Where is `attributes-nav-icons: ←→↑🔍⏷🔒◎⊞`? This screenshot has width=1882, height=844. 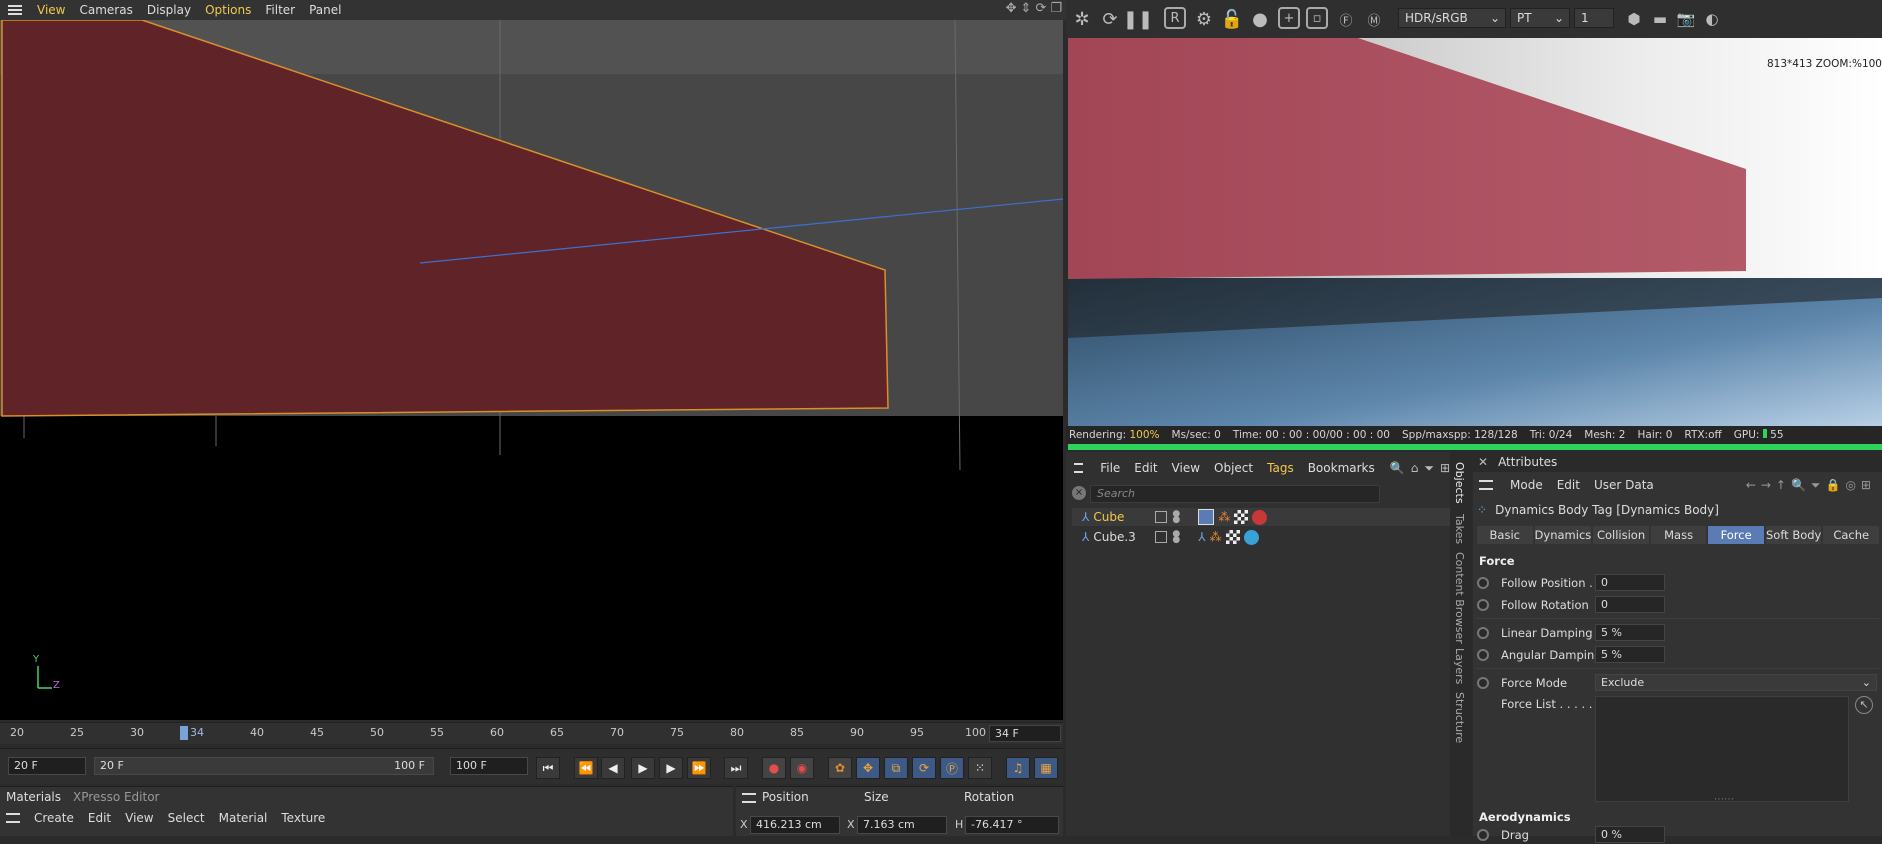
attributes-nav-icons: ←→↑🔍⏷🔒◎⊞ is located at coordinates (1811, 485).